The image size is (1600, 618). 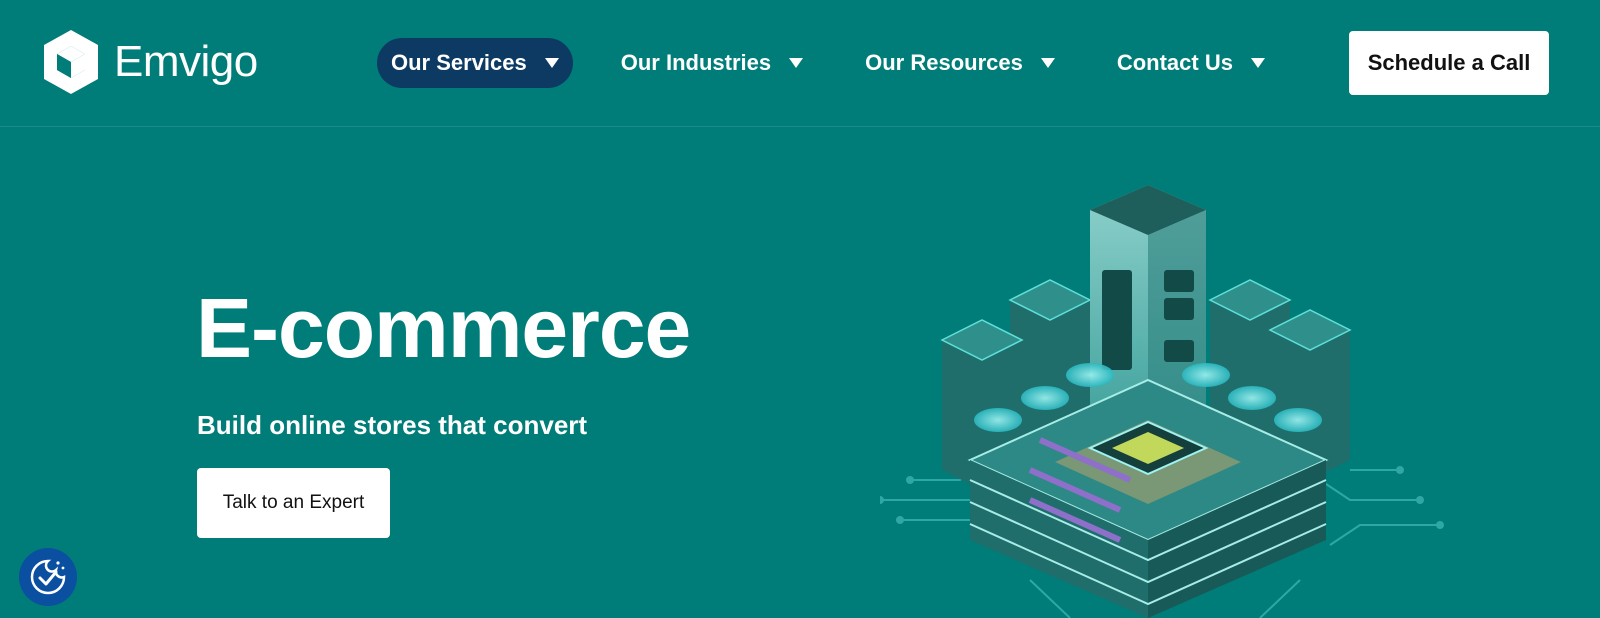 I want to click on nav-item-contact-us: Contact Us, so click(x=1191, y=63).